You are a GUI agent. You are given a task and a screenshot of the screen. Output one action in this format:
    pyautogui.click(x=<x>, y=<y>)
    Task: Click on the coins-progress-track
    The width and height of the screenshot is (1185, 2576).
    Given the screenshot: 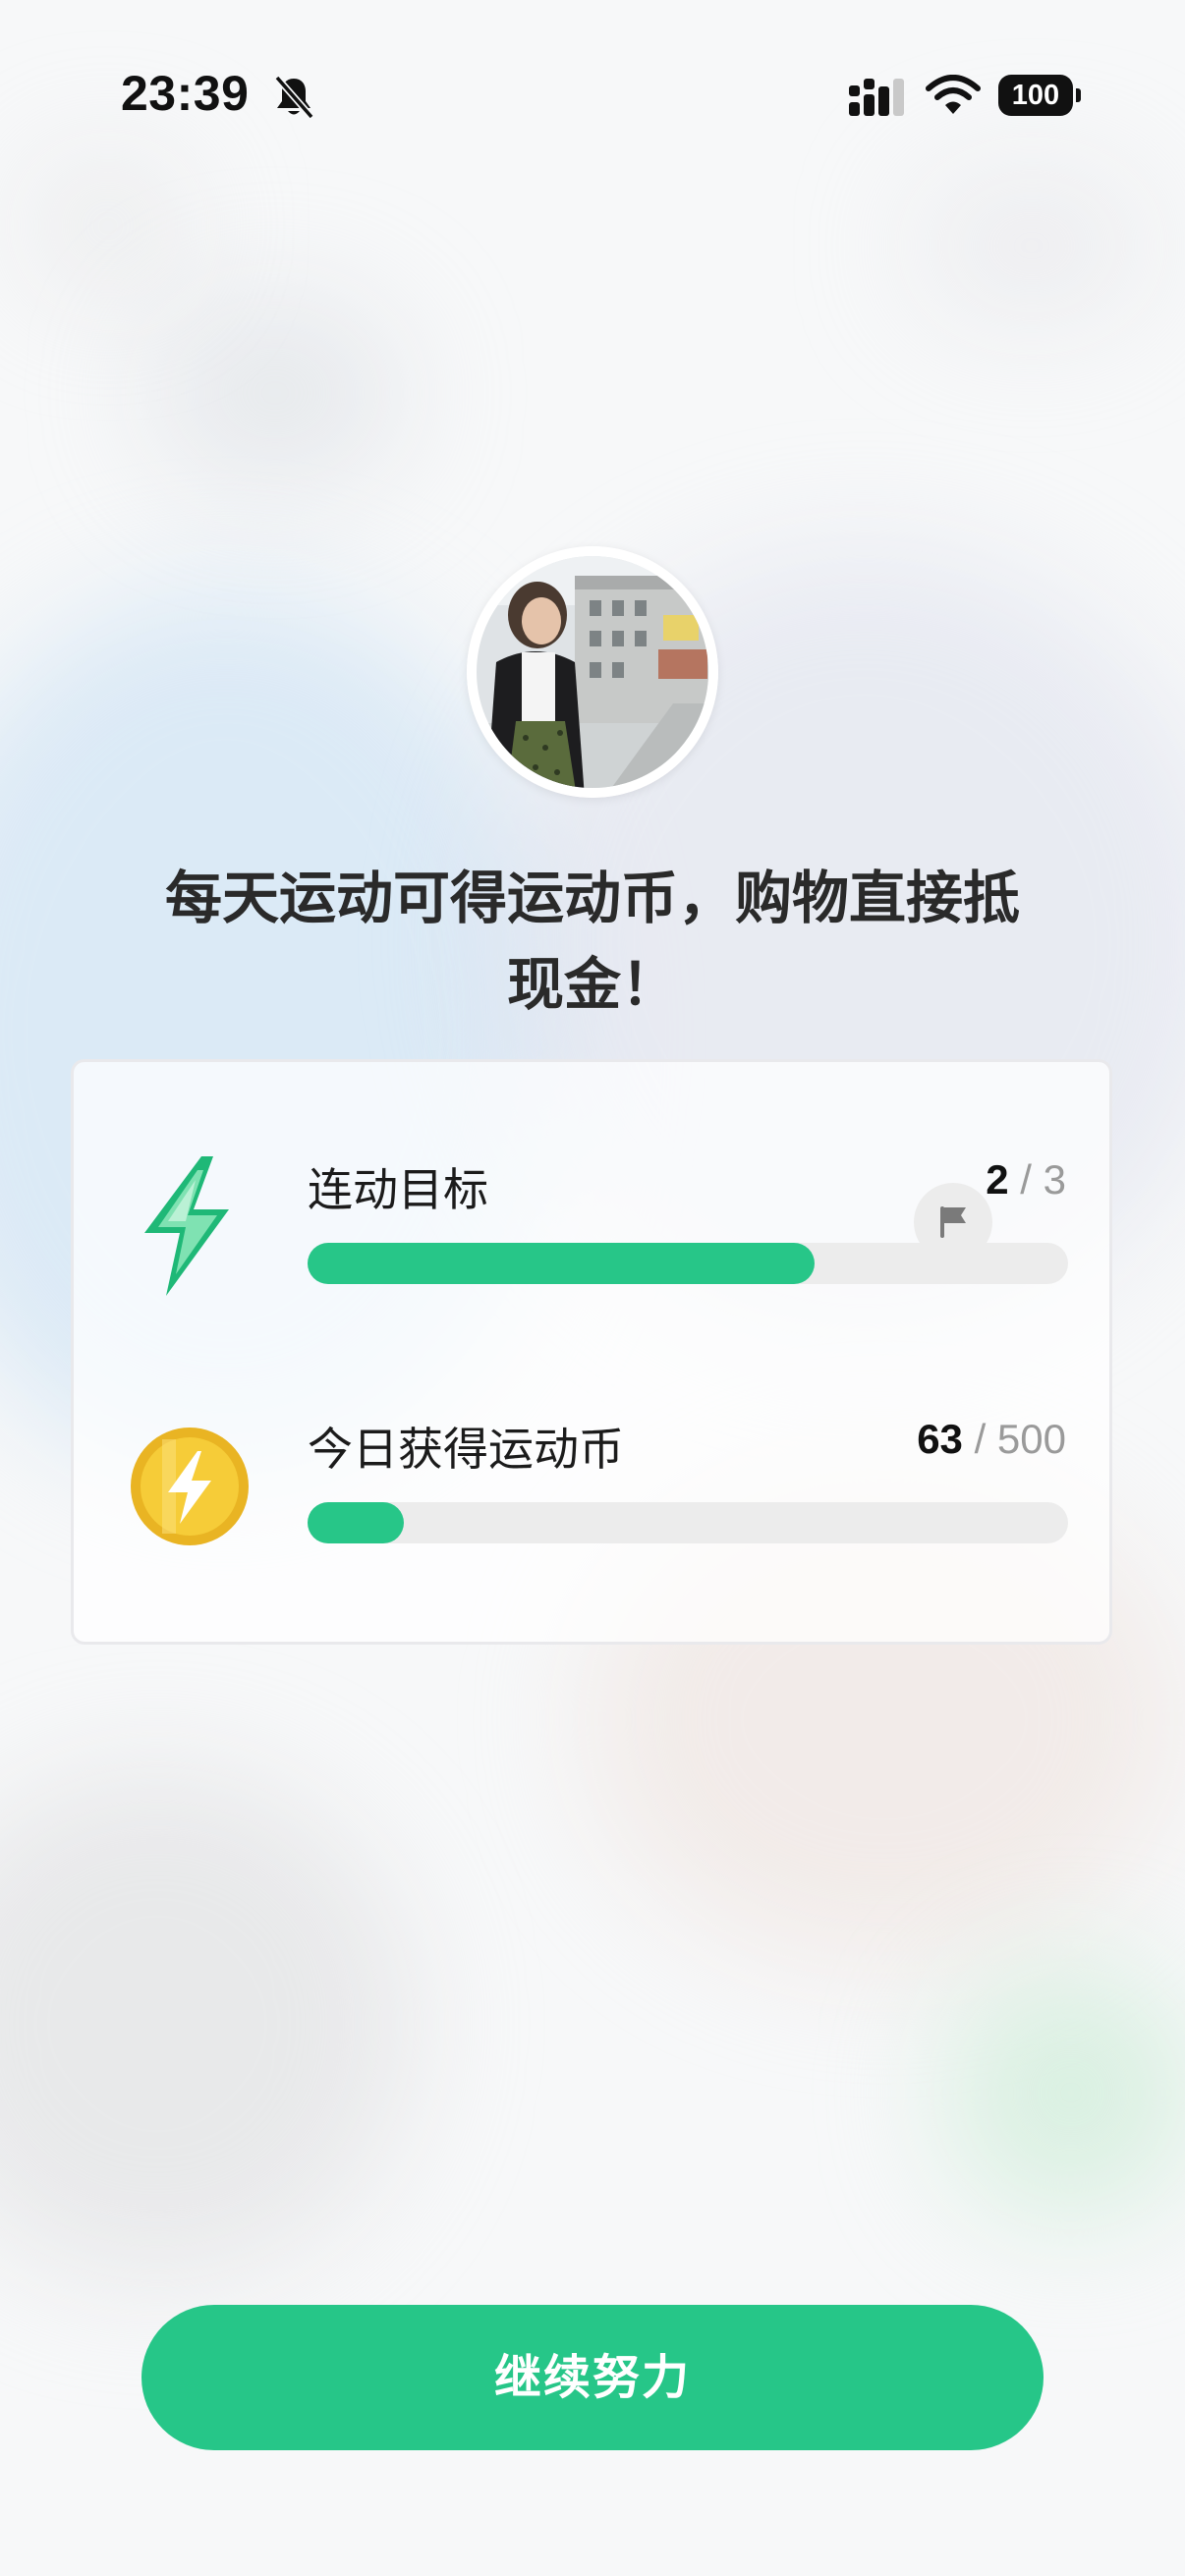 What is the action you would take?
    pyautogui.click(x=688, y=1522)
    